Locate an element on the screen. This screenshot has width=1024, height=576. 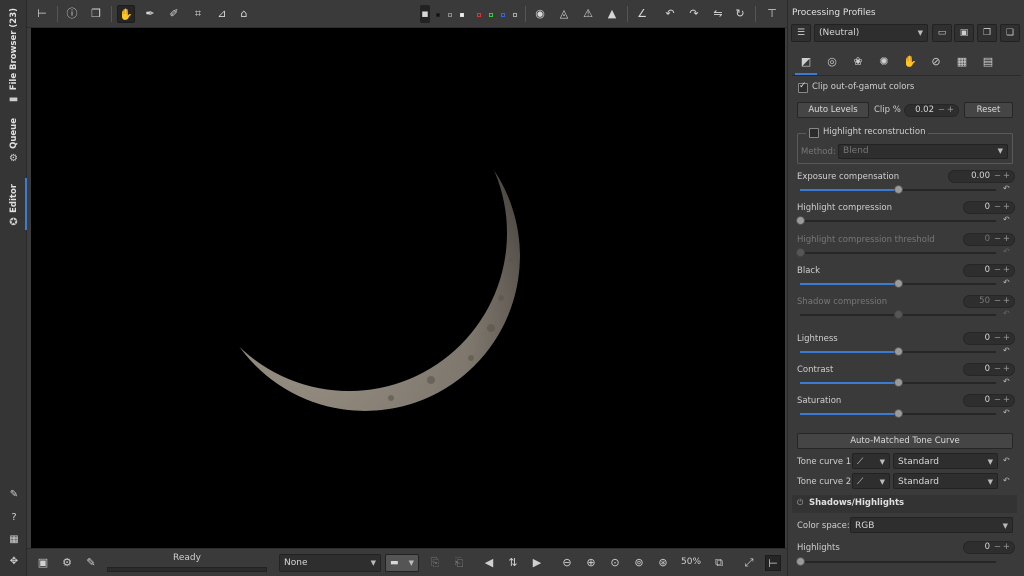
preview-background-icon: ▪ is located at coordinates (425, 14).